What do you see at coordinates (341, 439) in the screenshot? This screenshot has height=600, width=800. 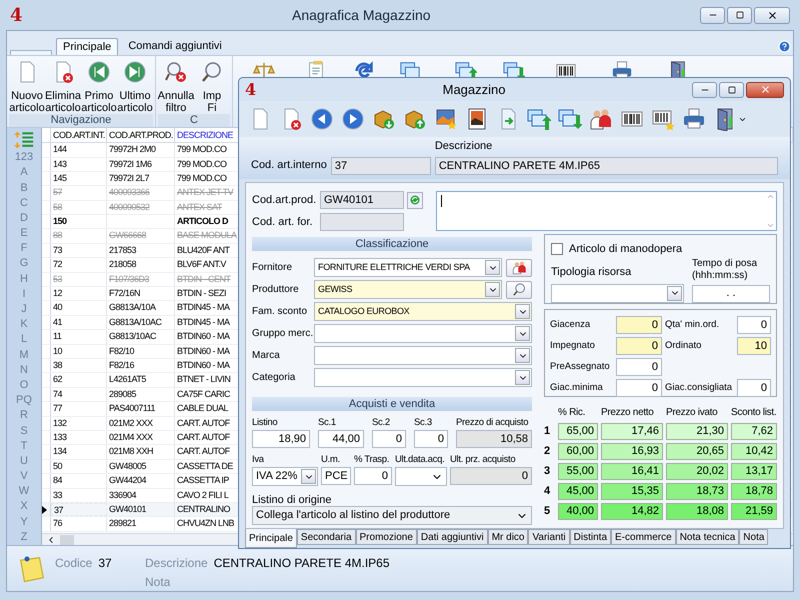 I see `input-field: 44,00` at bounding box center [341, 439].